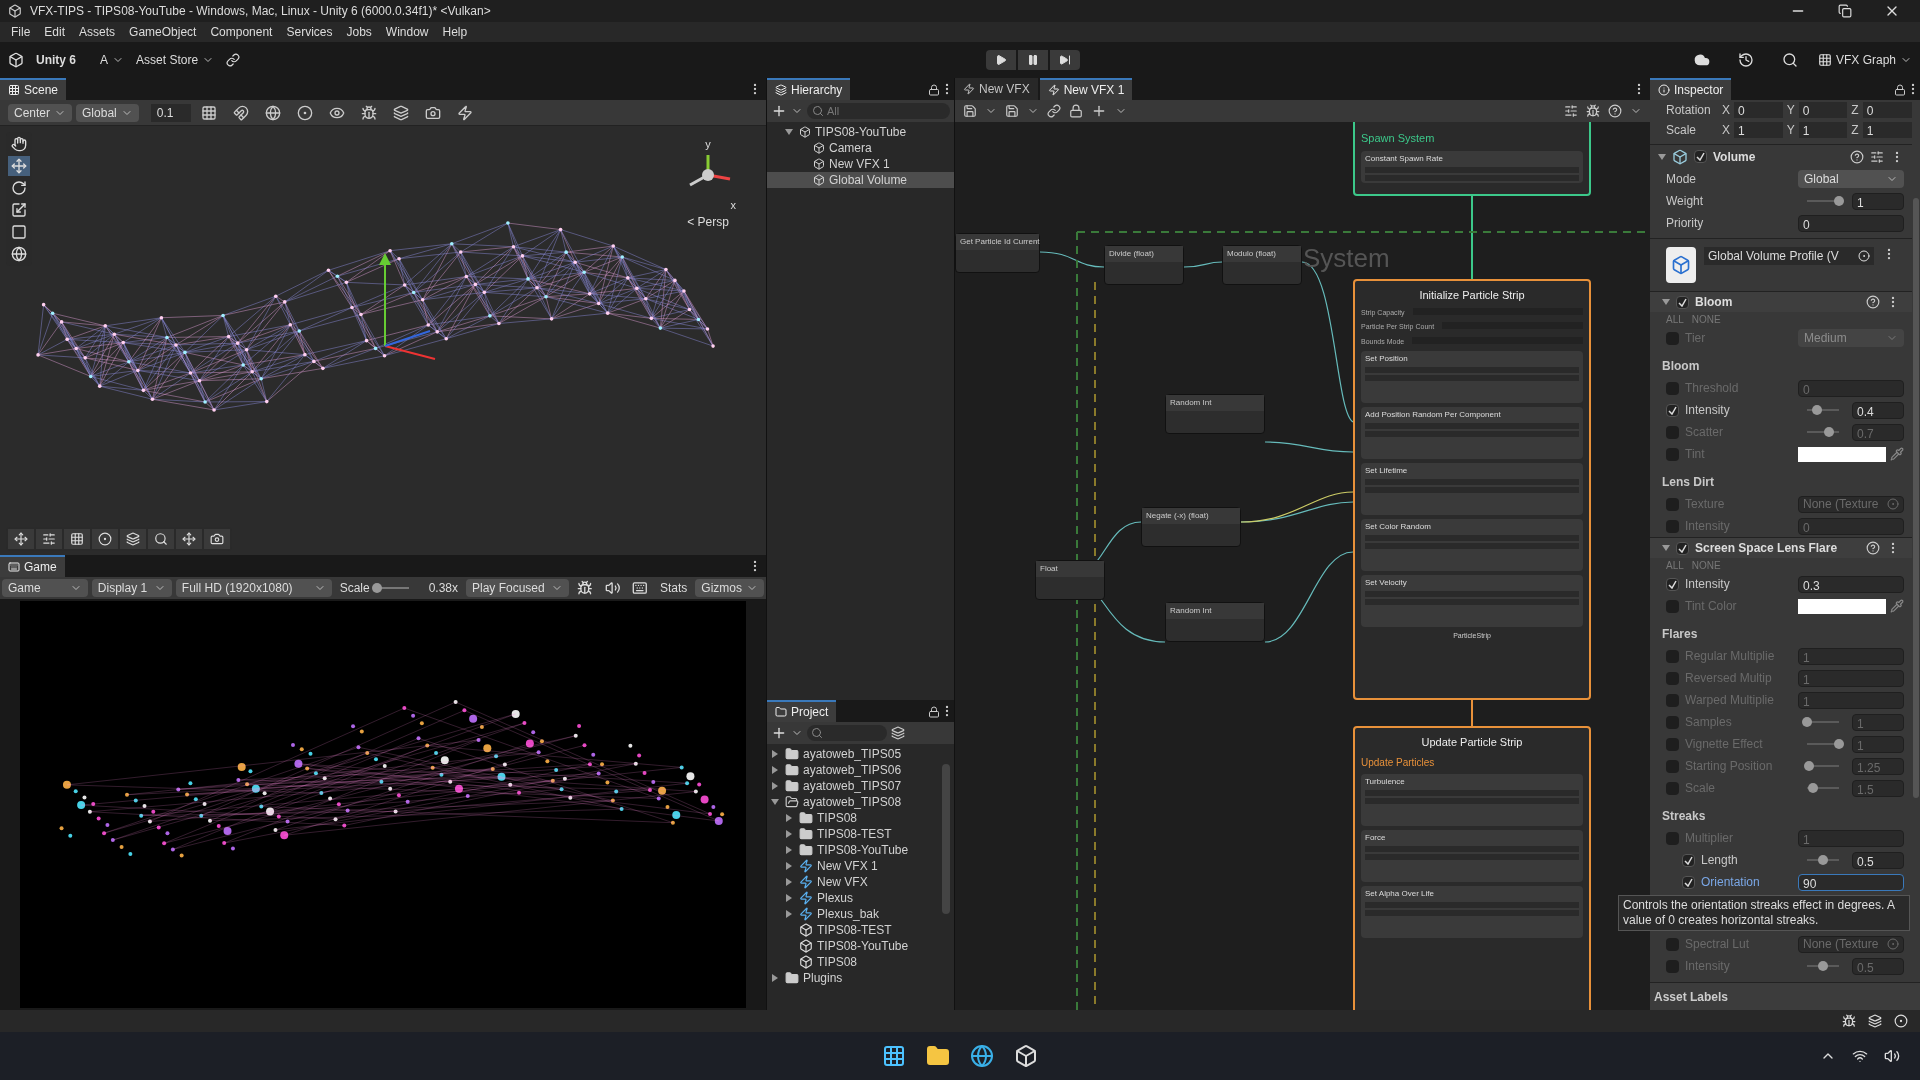  Describe the element at coordinates (708, 222) in the screenshot. I see `projection-label: < Persp` at that location.